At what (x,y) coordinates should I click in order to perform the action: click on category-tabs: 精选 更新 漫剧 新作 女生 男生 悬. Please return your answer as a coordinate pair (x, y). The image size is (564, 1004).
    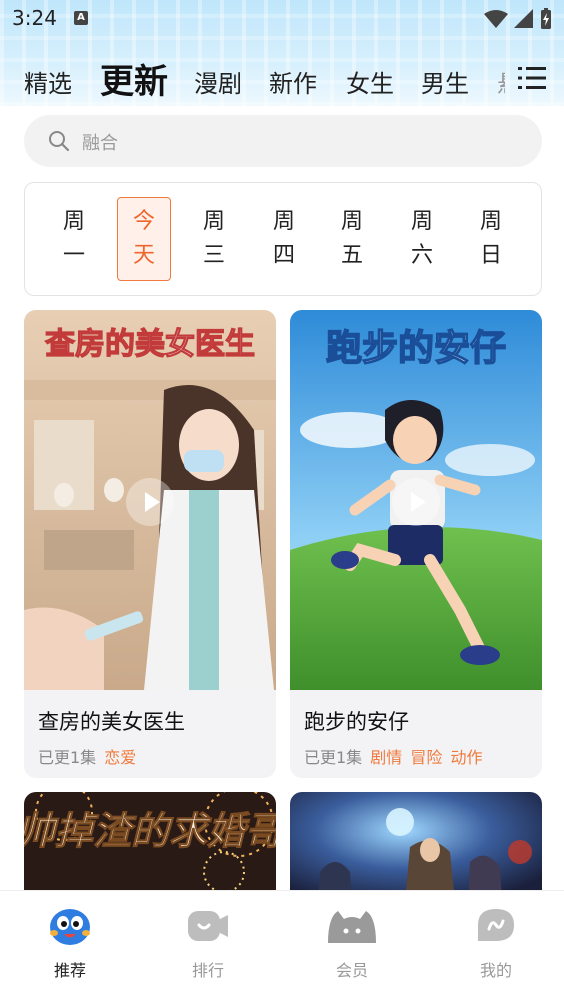
    Looking at the image, I should click on (282, 76).